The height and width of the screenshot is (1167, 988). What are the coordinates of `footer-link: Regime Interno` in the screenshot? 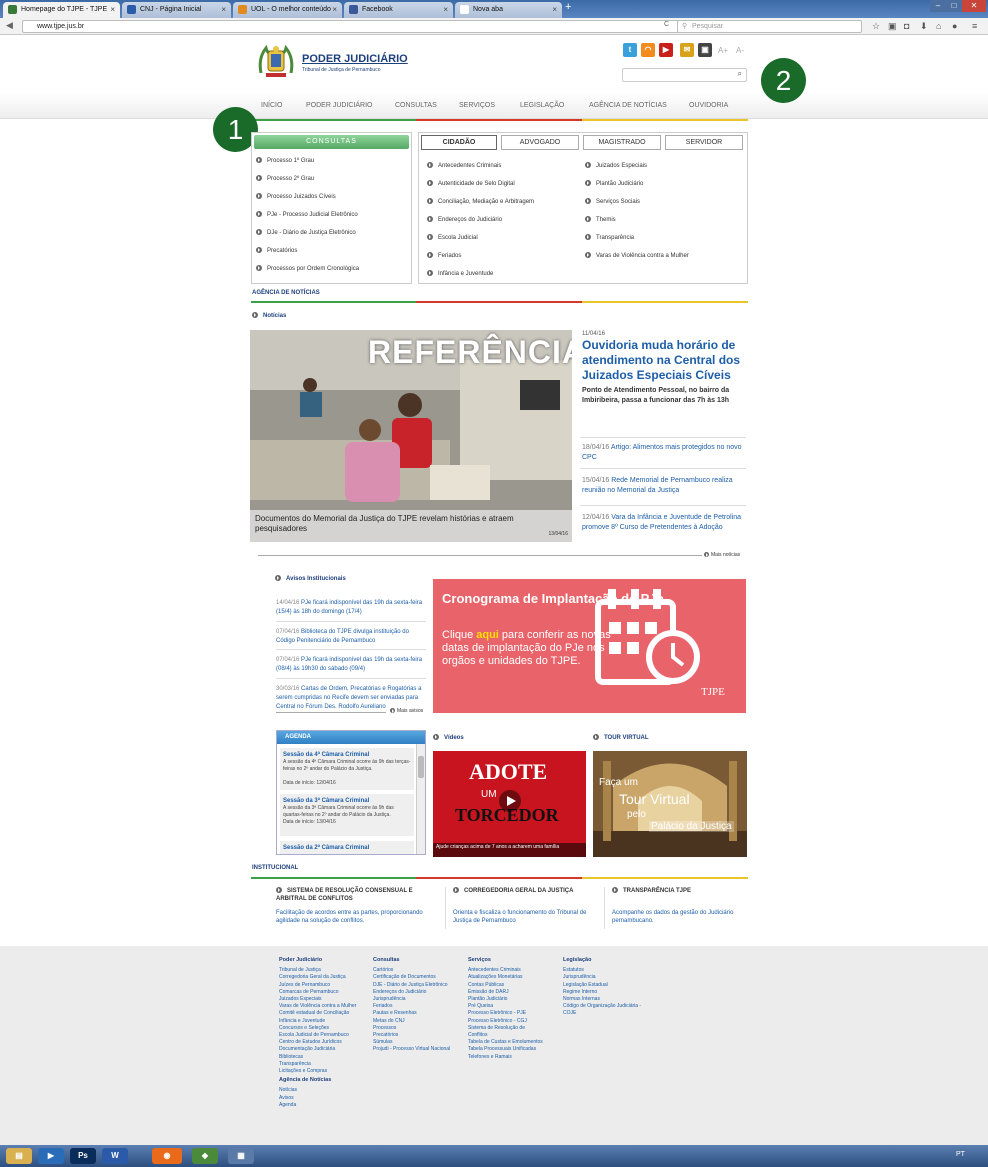 It's located at (602, 992).